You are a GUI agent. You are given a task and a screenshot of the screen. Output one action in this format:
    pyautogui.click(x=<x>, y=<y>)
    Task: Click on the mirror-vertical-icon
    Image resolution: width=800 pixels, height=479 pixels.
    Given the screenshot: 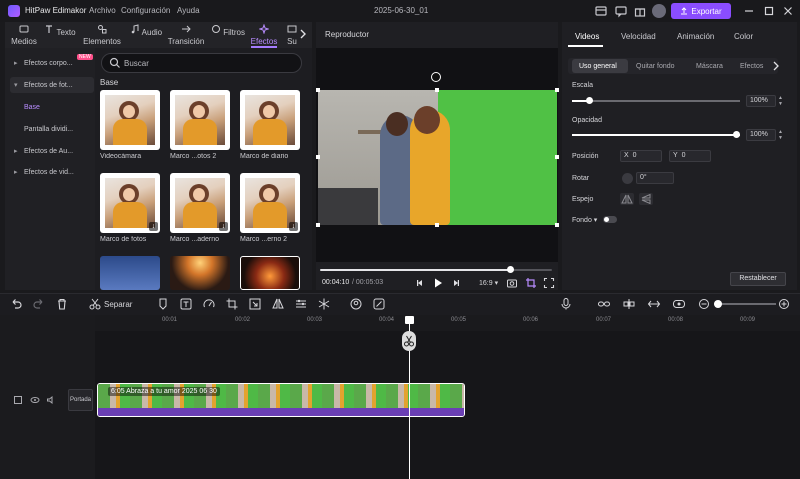 What is the action you would take?
    pyautogui.click(x=646, y=199)
    